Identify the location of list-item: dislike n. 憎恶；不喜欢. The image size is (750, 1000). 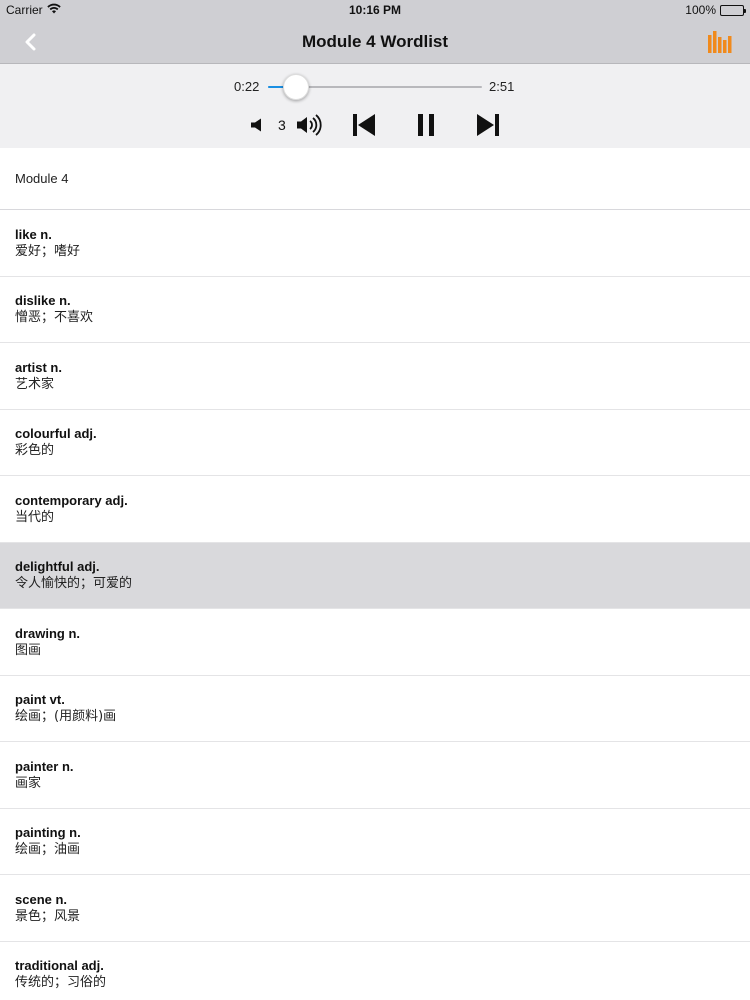
(375, 310).